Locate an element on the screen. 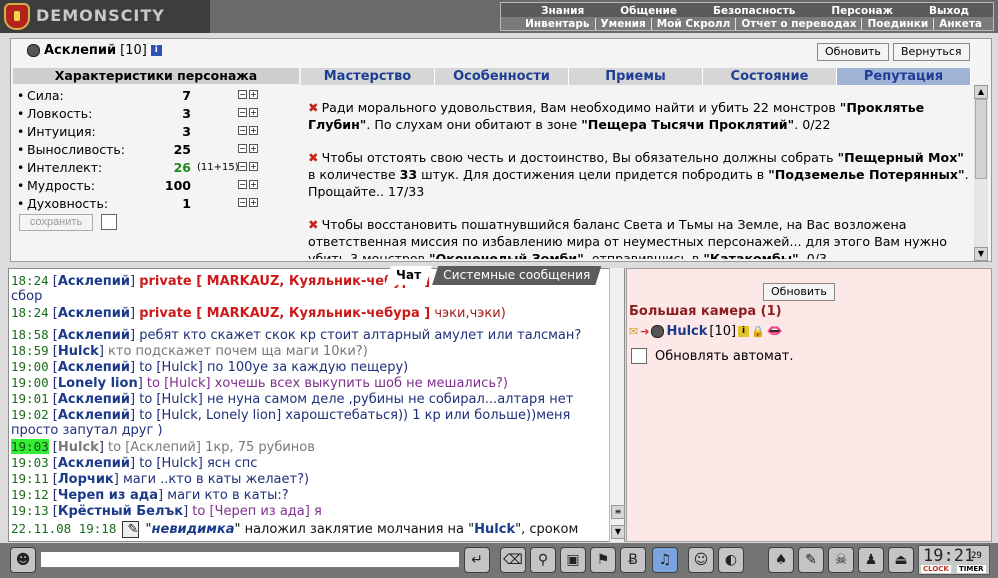 This screenshot has height=578, width=998. walk-icon: ⚑ is located at coordinates (603, 560).